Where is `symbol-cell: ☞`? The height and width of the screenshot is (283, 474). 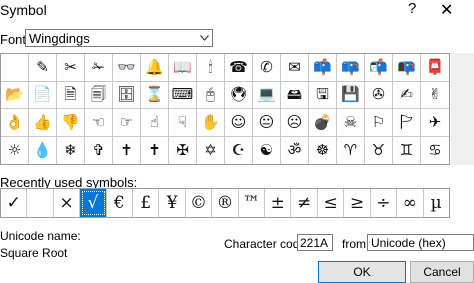 symbol-cell: ☞ is located at coordinates (127, 123).